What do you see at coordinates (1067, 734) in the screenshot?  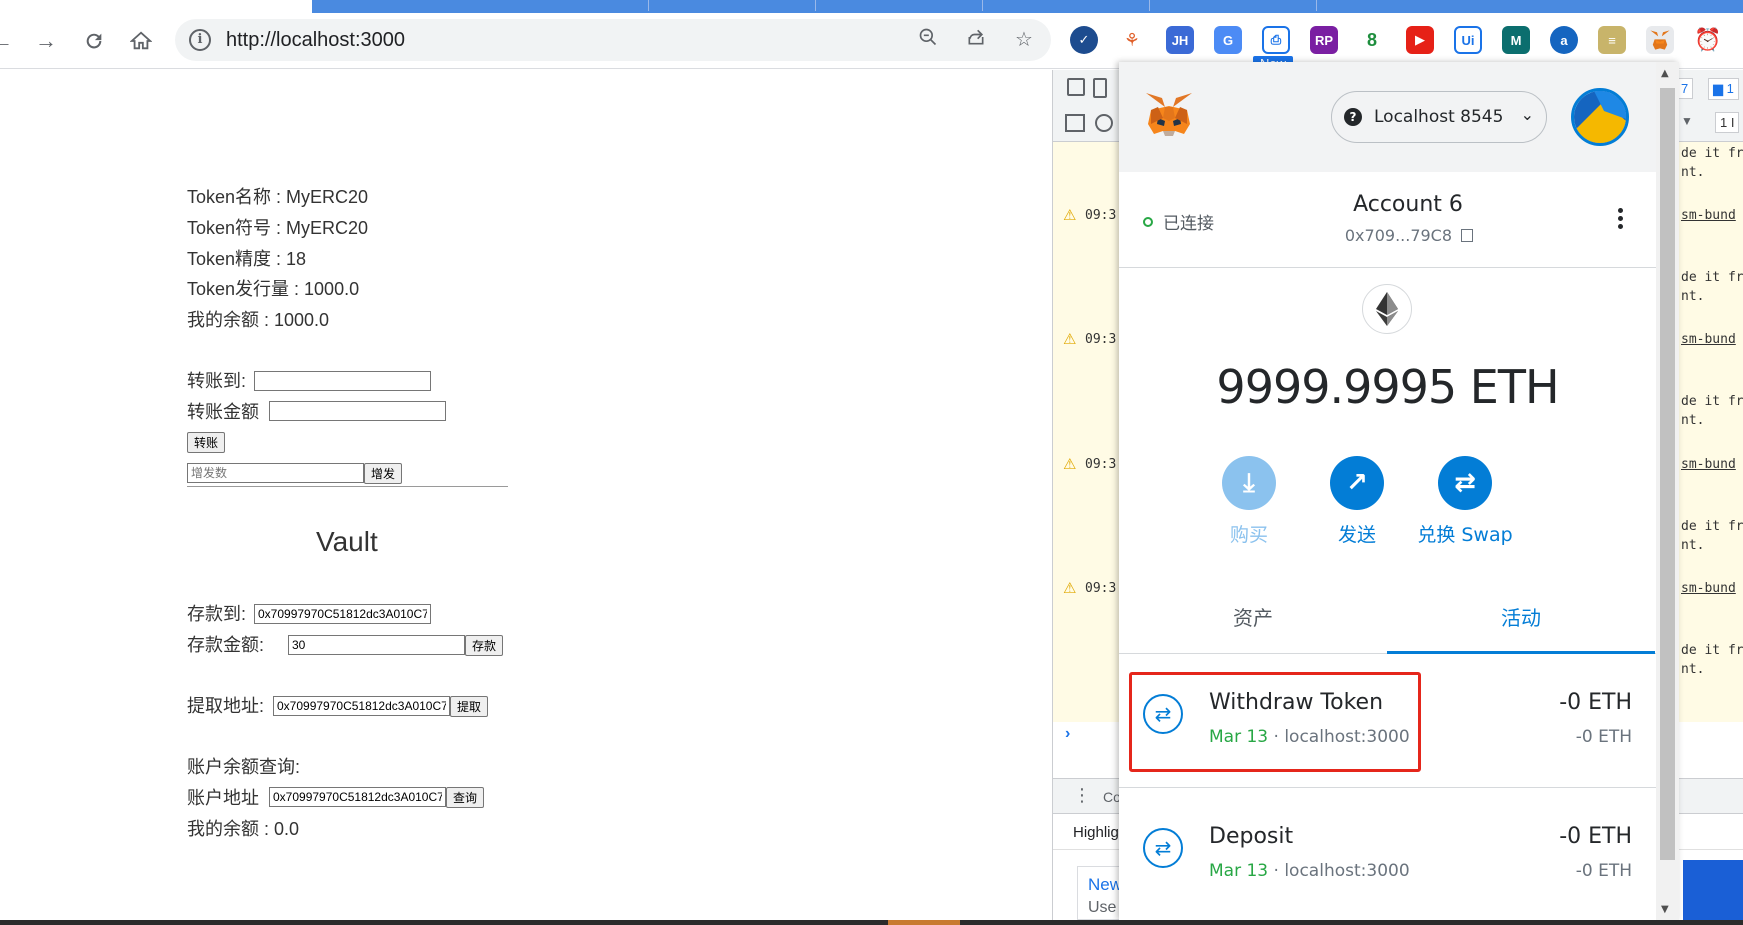 I see `console-prompt-icon: ›` at bounding box center [1067, 734].